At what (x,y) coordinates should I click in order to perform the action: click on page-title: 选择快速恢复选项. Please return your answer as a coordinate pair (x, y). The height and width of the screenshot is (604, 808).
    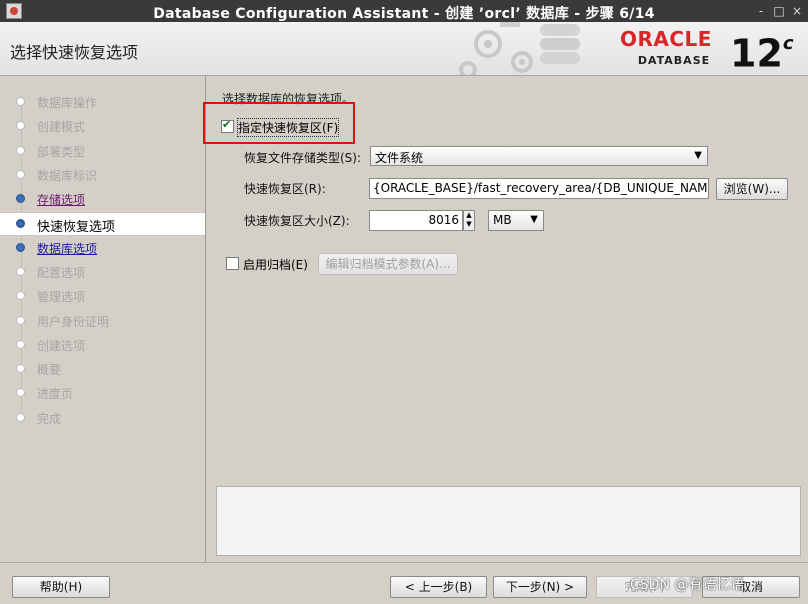
    Looking at the image, I should click on (74, 52).